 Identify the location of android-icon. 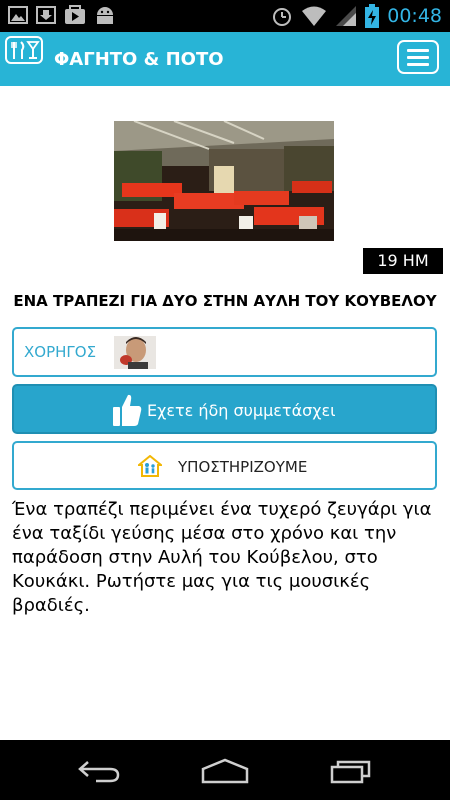
(105, 15).